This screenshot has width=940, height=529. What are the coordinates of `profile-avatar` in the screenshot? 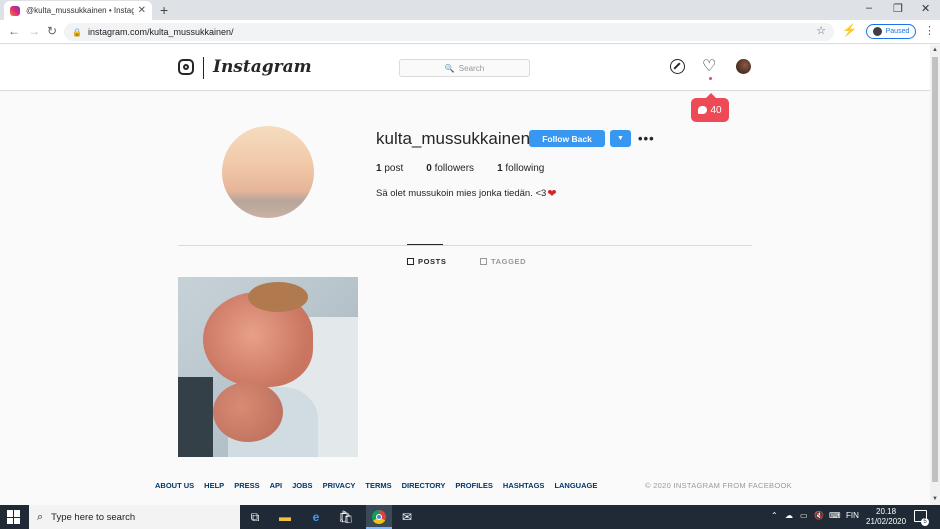 It's located at (743, 66).